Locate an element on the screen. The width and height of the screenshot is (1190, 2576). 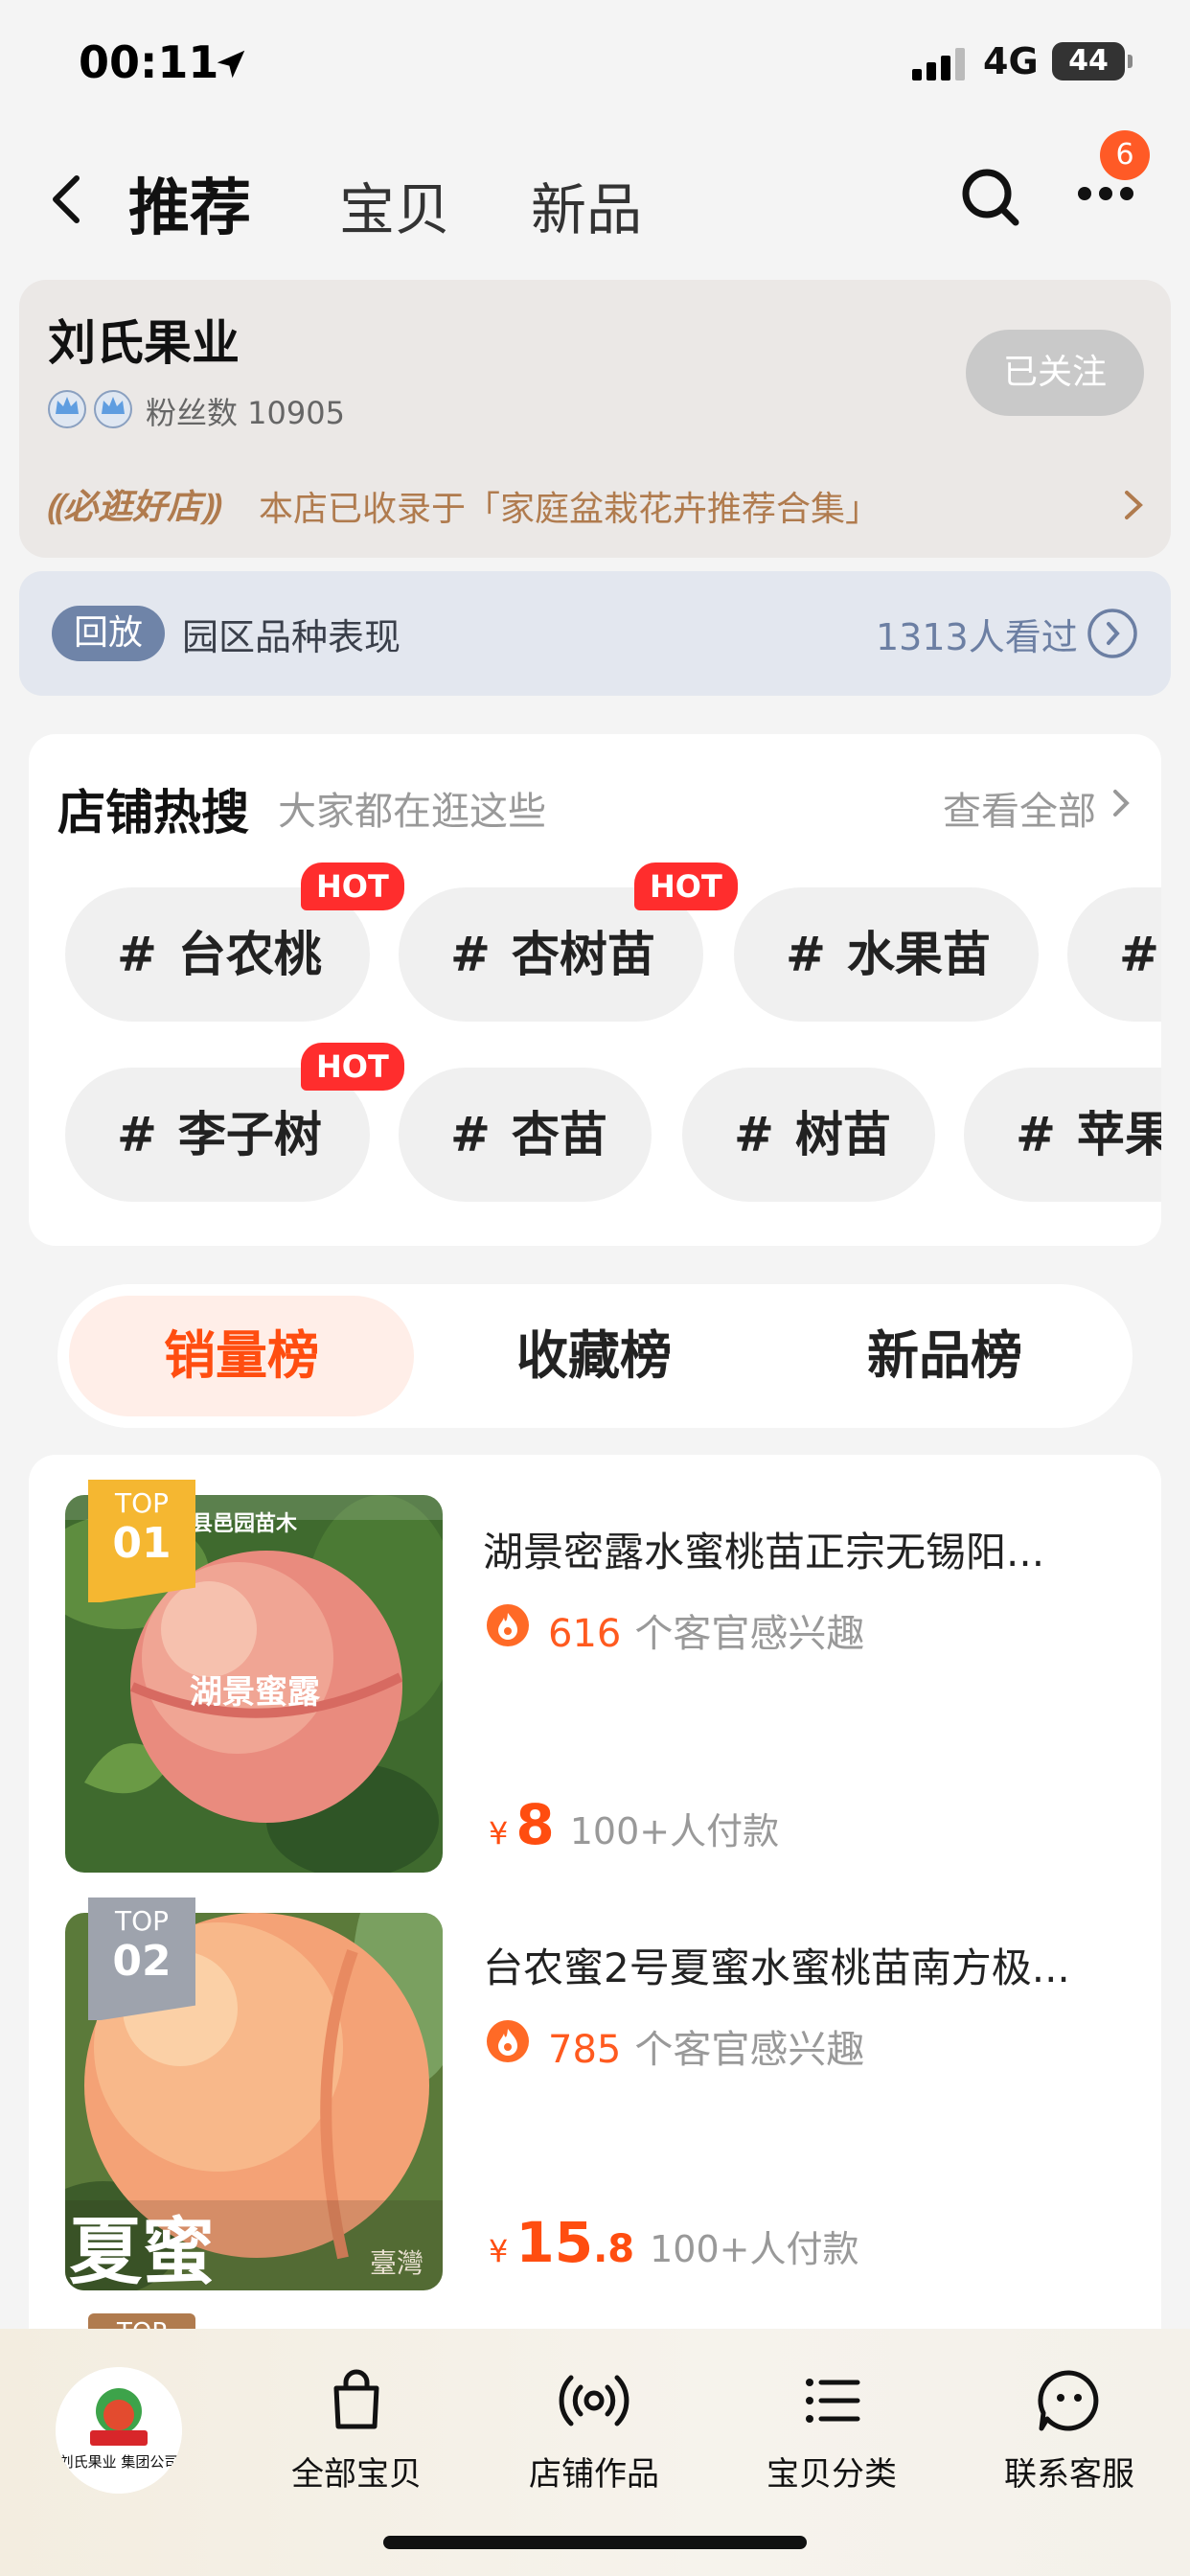
broadcast-icon is located at coordinates (594, 2402).